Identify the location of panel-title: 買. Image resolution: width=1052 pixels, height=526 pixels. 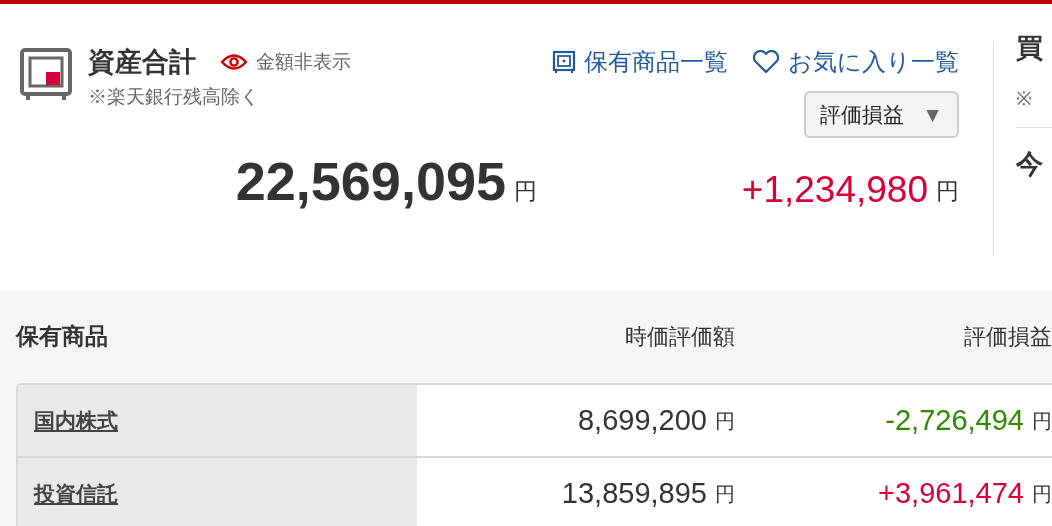
(1030, 48).